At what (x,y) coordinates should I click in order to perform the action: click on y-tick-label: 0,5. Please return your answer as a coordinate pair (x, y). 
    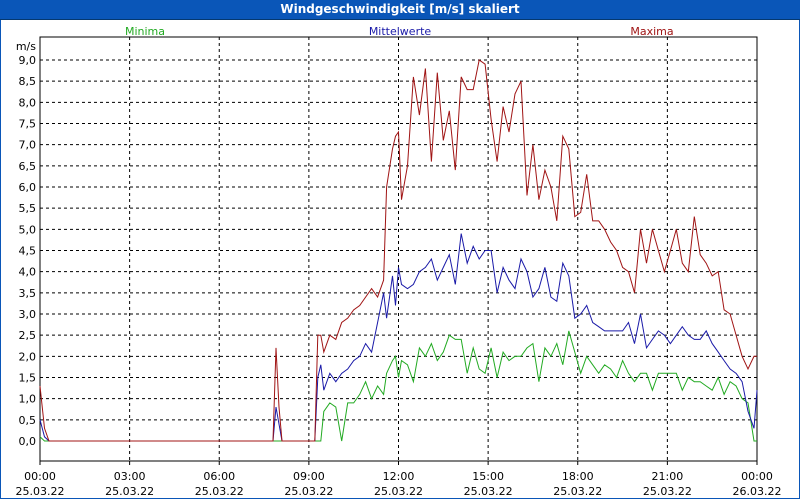
    Looking at the image, I should click on (28, 420).